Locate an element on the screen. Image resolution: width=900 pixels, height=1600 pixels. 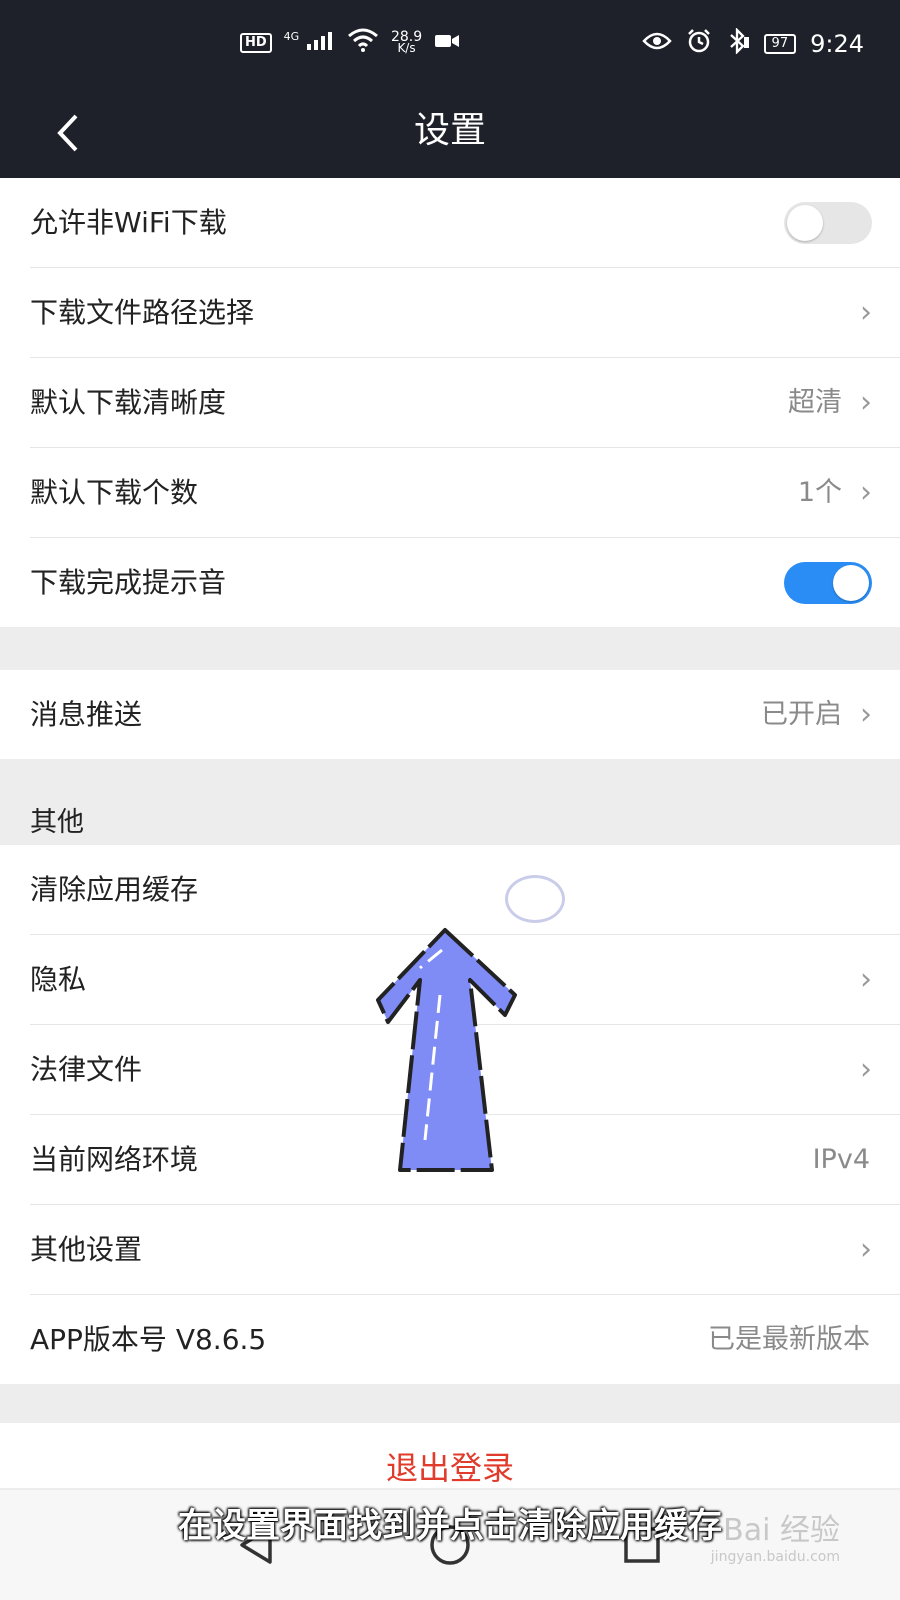
watermark-brand: Bai 经验 is located at coordinates (781, 1530).